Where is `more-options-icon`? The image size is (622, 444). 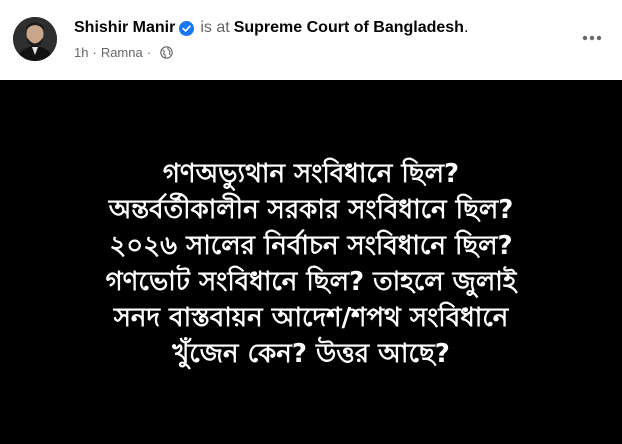 more-options-icon is located at coordinates (592, 38).